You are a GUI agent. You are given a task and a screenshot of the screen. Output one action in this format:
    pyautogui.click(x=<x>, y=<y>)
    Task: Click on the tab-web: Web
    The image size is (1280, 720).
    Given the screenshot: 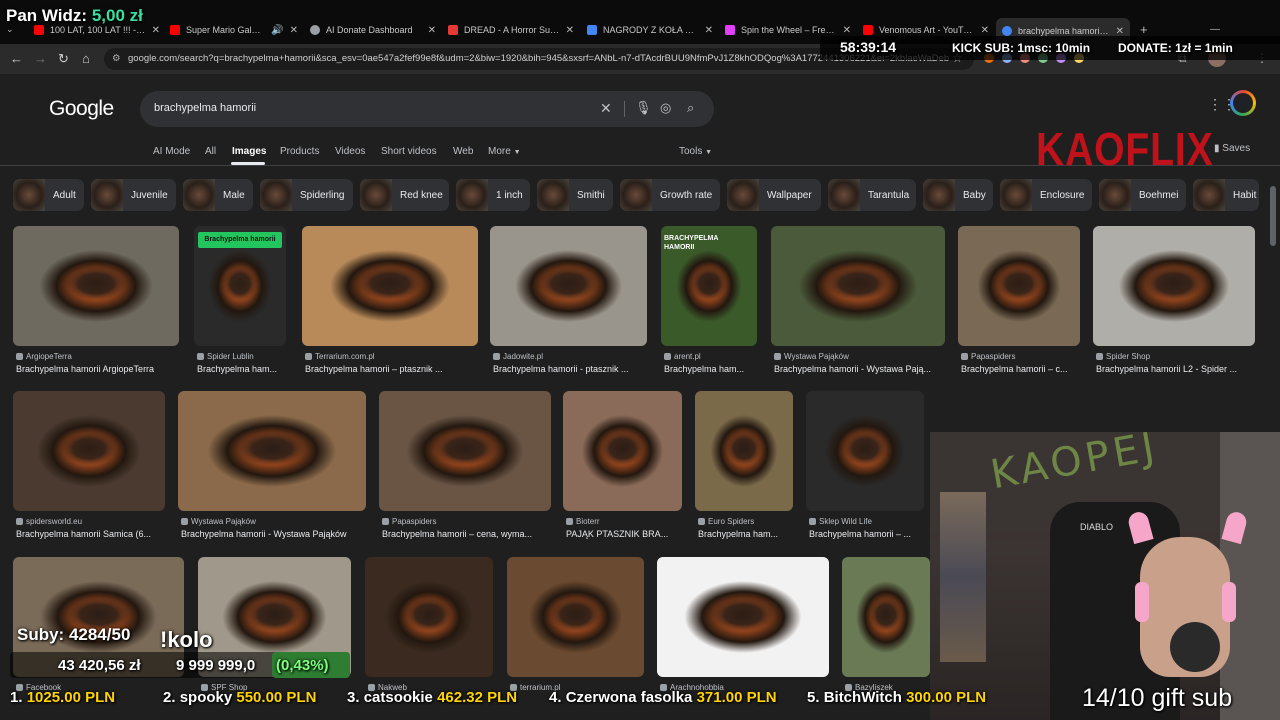 What is the action you would take?
    pyautogui.click(x=463, y=151)
    